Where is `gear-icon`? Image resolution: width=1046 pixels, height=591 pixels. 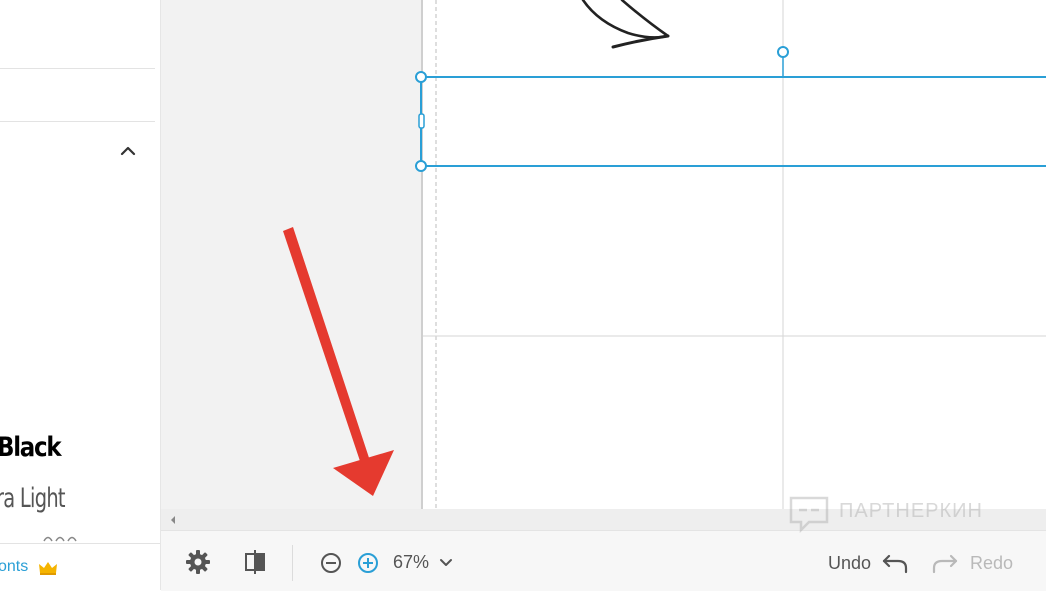
gear-icon is located at coordinates (198, 562).